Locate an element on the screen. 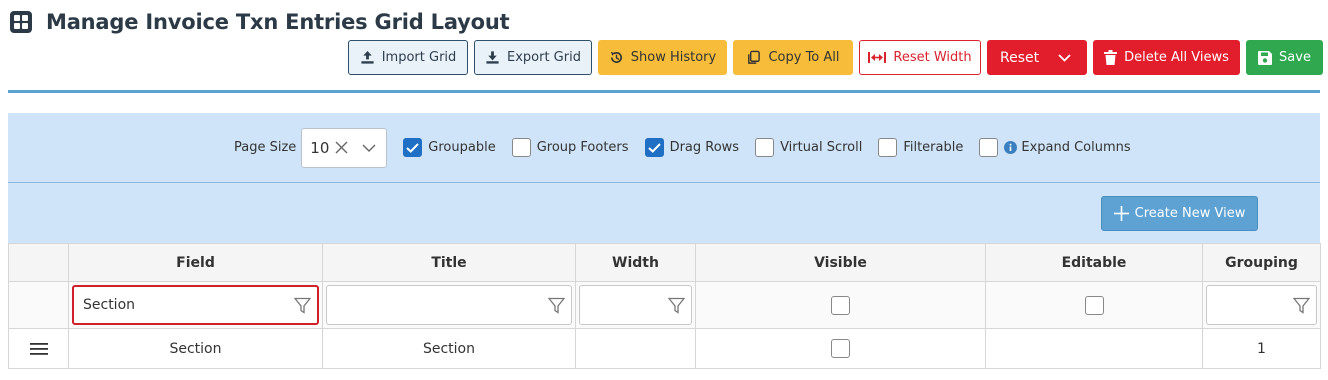 Image resolution: width=1328 pixels, height=380 pixels. table-row: Section Section 1 is located at coordinates (664, 348).